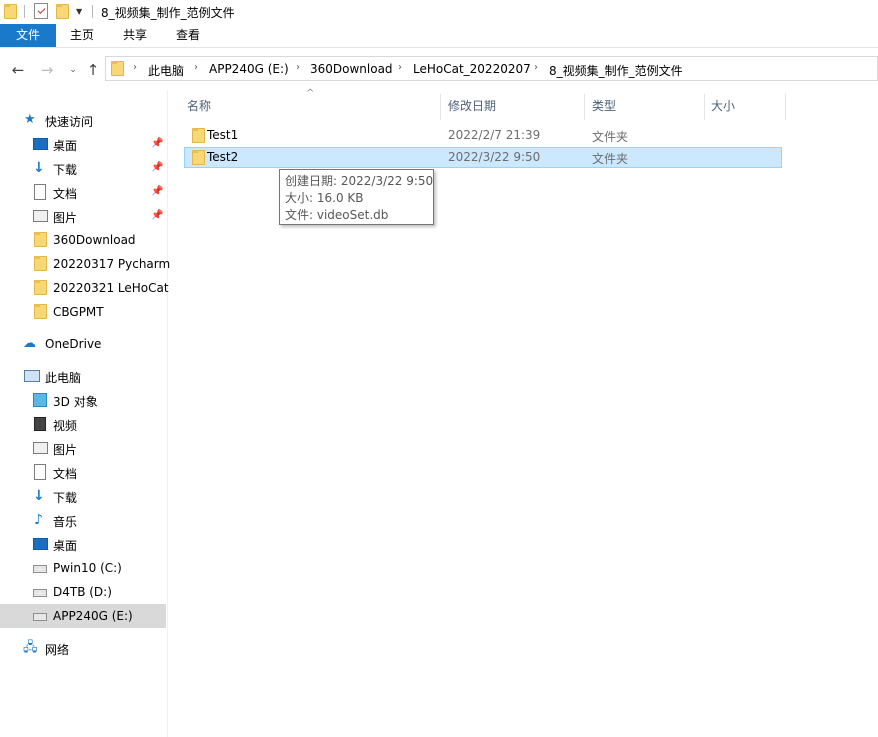 This screenshot has width=878, height=737. What do you see at coordinates (494, 157) in the screenshot?
I see `file-modified-date: 2022/3/22 9:50` at bounding box center [494, 157].